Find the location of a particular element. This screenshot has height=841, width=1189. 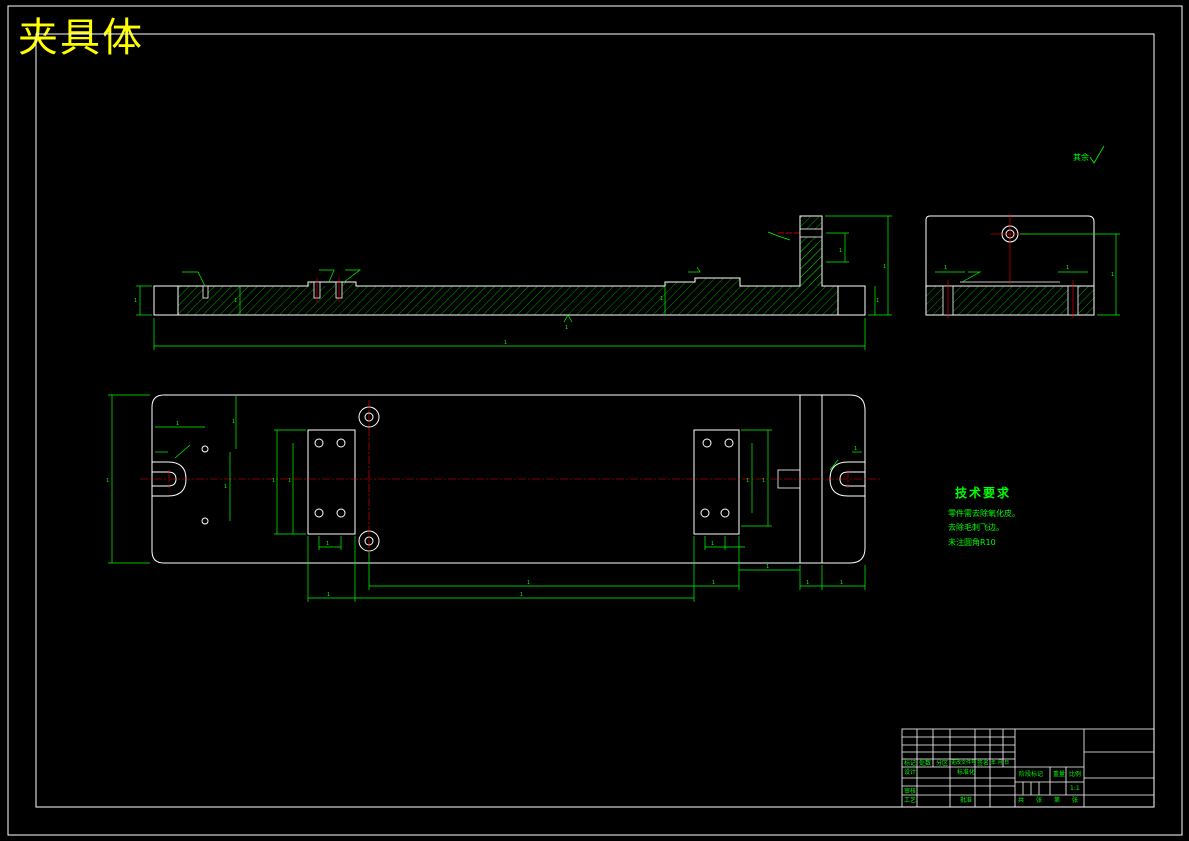

tb-label-process: 工艺 is located at coordinates (910, 800).